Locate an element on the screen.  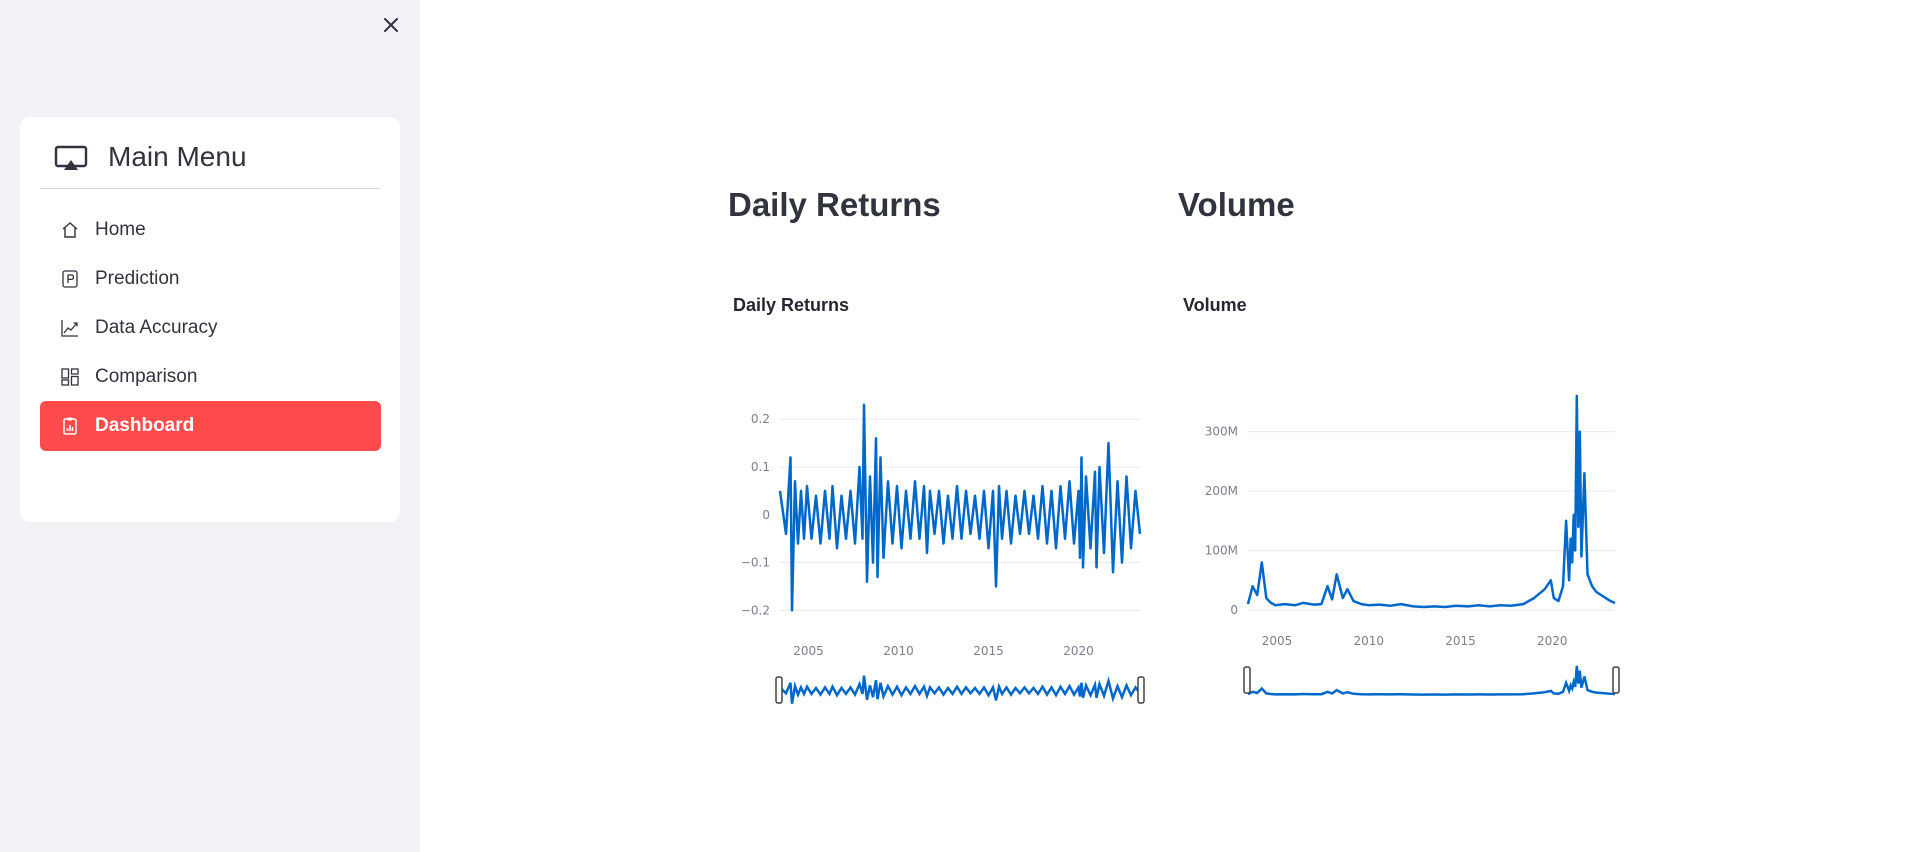
y-tick-label: −0.2 is located at coordinates (755, 610).